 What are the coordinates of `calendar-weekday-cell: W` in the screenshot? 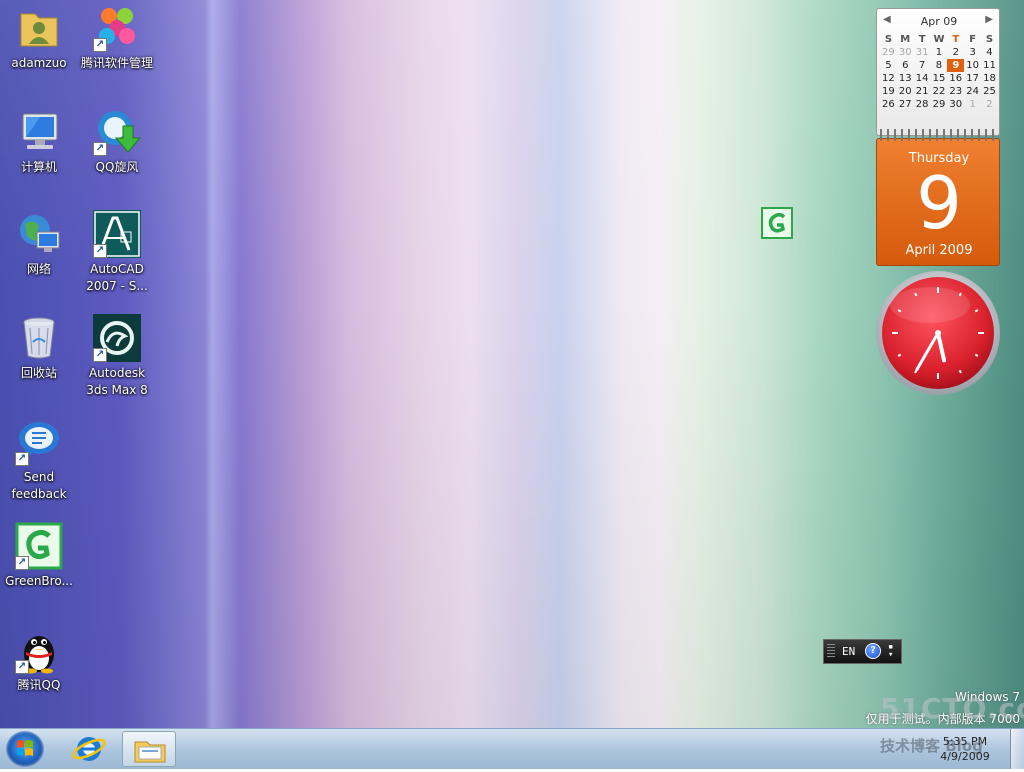 It's located at (939, 39).